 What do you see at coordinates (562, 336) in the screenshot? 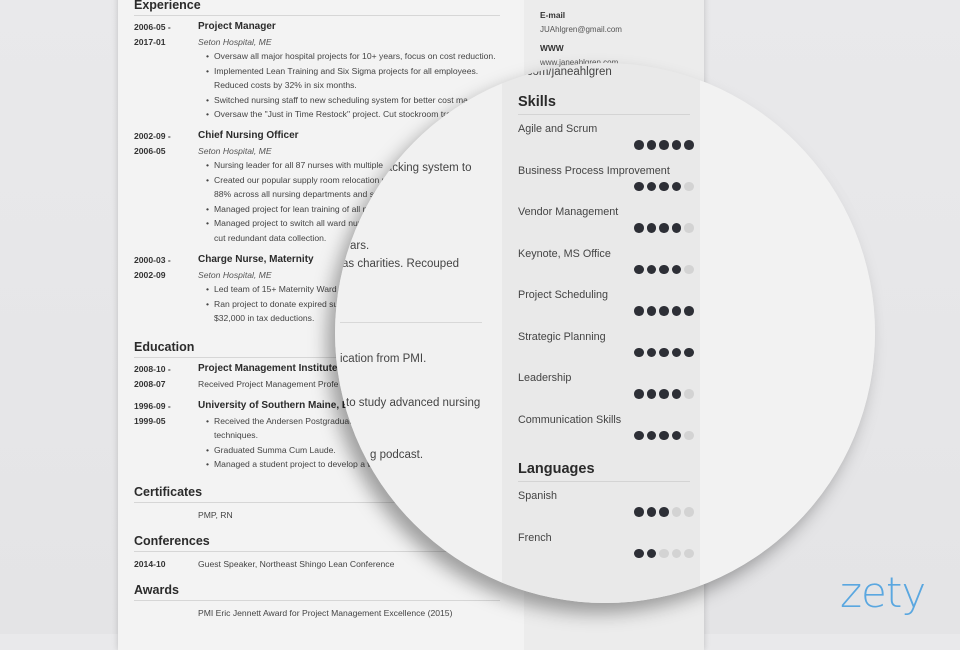
I see `skill-name: Strategic Planning` at bounding box center [562, 336].